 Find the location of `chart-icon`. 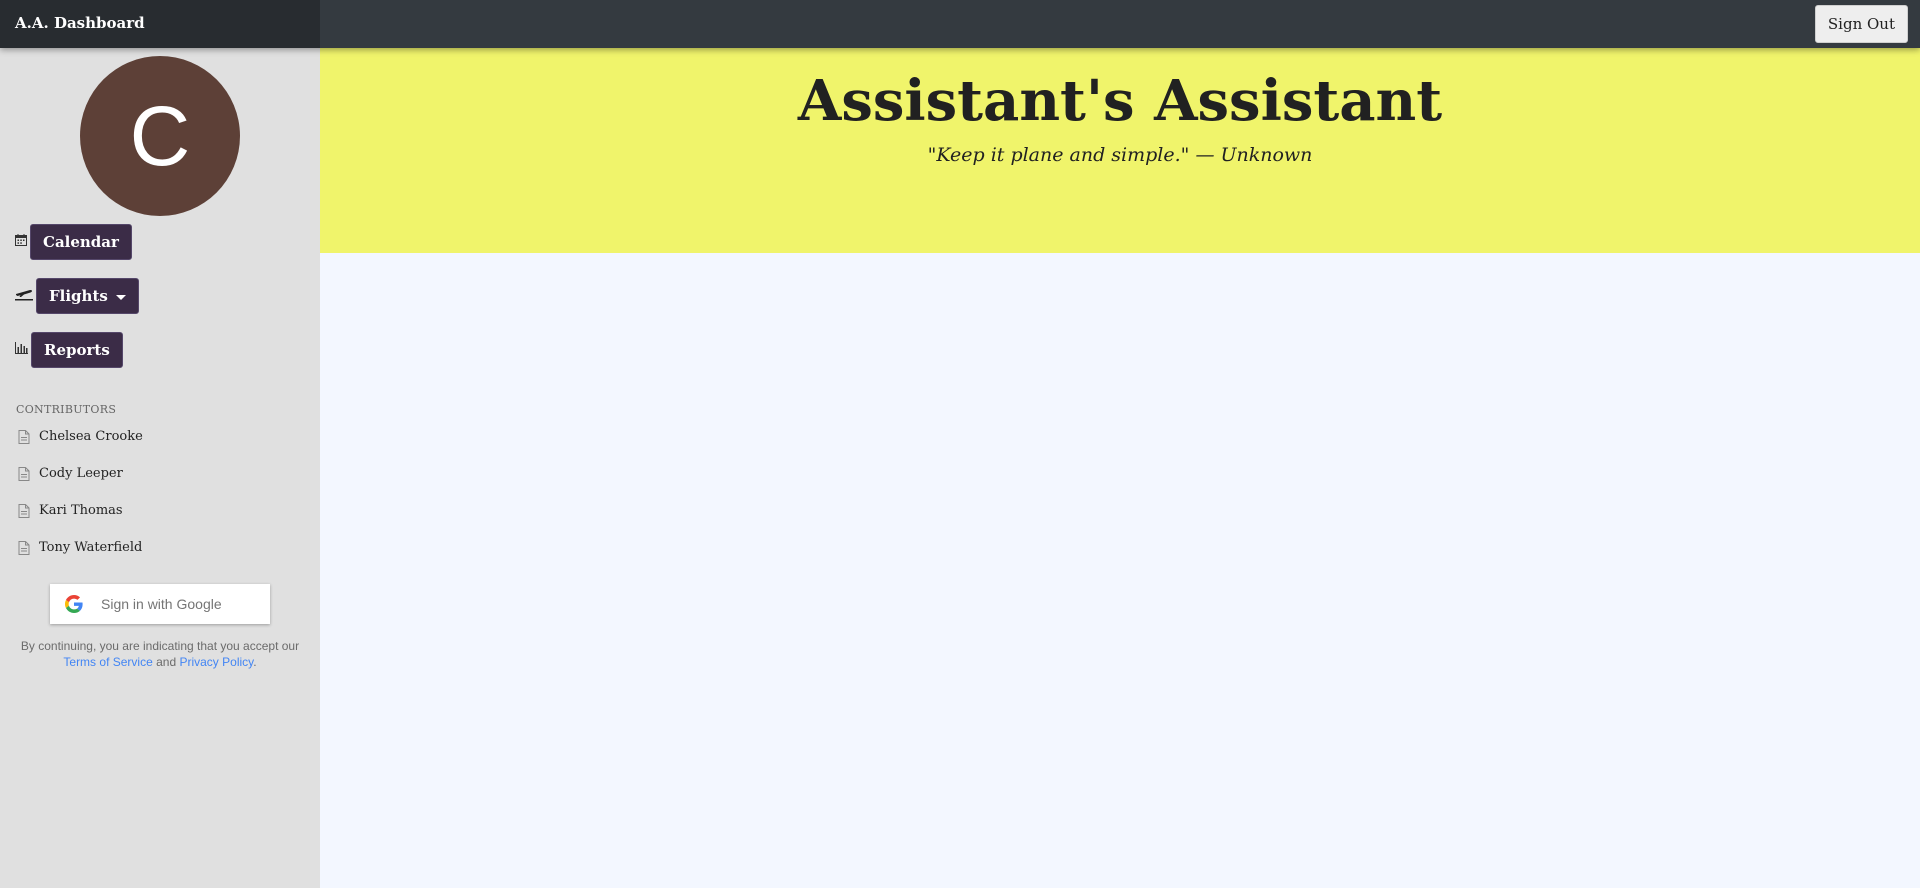

chart-icon is located at coordinates (21, 350).